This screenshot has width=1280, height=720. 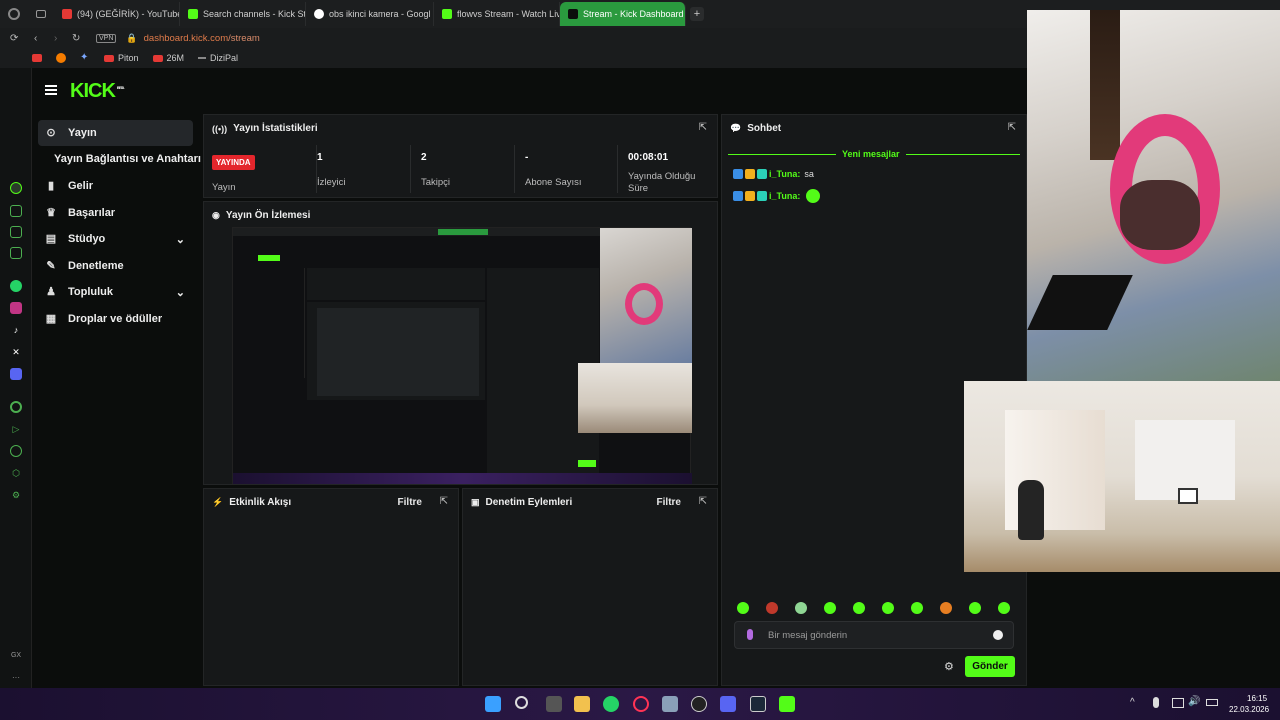 I want to click on moderation-actions-panel: ▣ Denetim Eylemleri Filtre ⇱, so click(x=590, y=587).